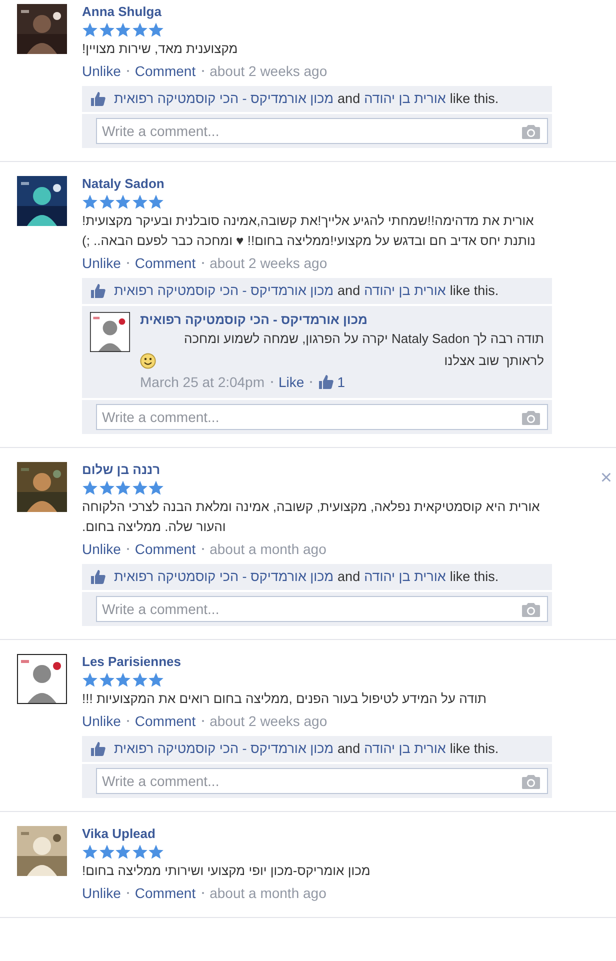 Image resolution: width=616 pixels, height=961 pixels. What do you see at coordinates (341, 382) in the screenshot?
I see `like-count: 1` at bounding box center [341, 382].